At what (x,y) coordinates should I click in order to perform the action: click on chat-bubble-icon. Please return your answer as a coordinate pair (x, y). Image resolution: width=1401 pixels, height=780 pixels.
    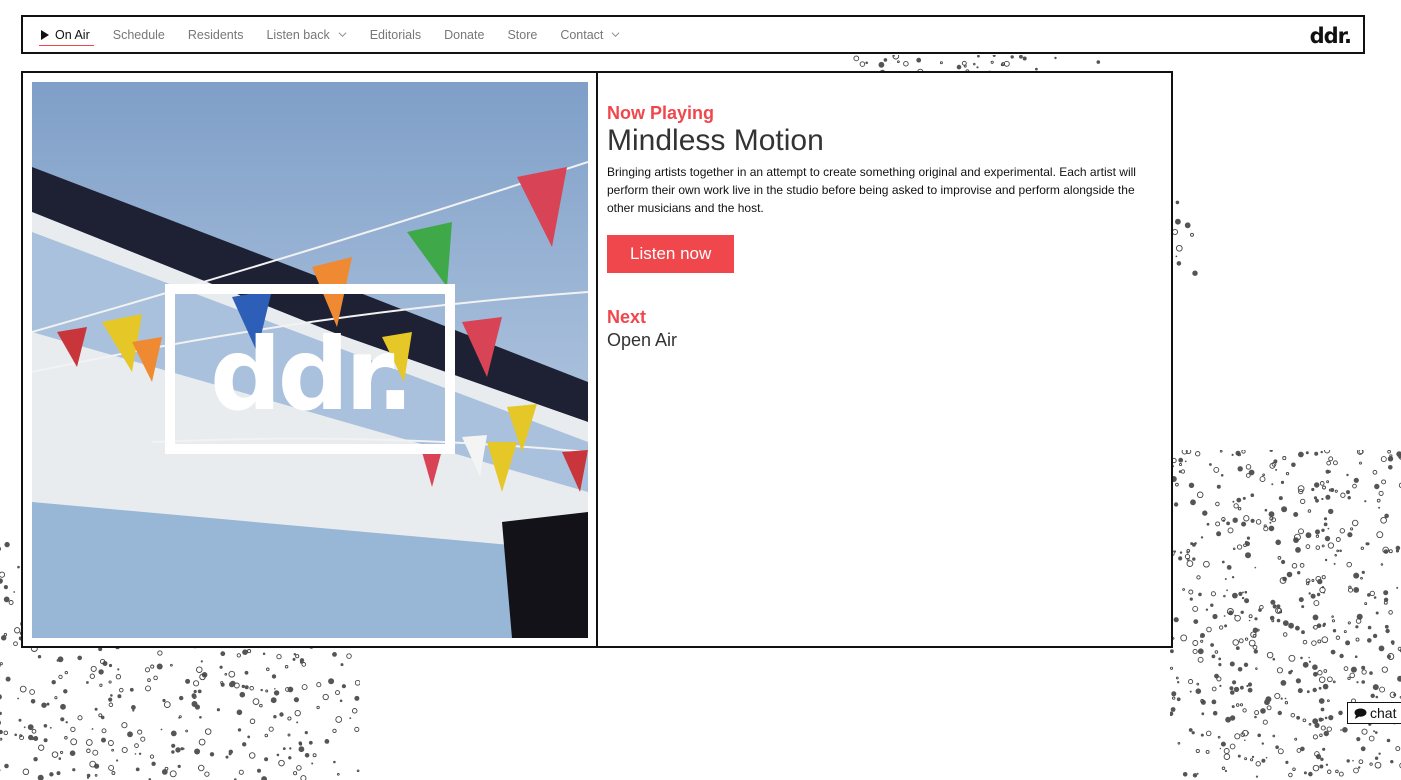
    Looking at the image, I should click on (1360, 713).